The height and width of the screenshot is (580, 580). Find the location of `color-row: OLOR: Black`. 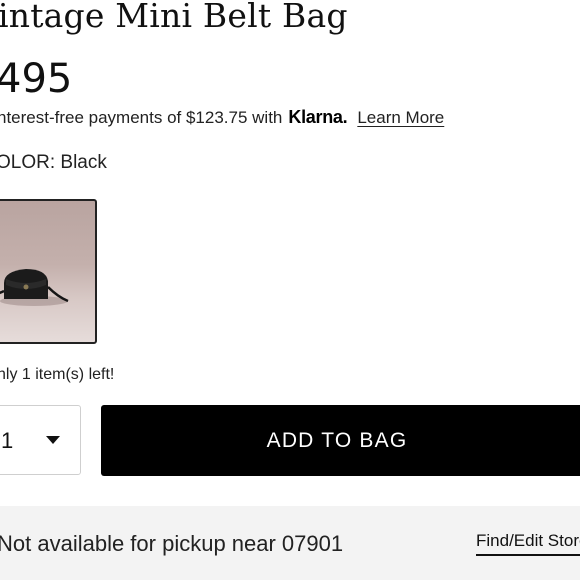

color-row: OLOR: Black is located at coordinates (53, 163).